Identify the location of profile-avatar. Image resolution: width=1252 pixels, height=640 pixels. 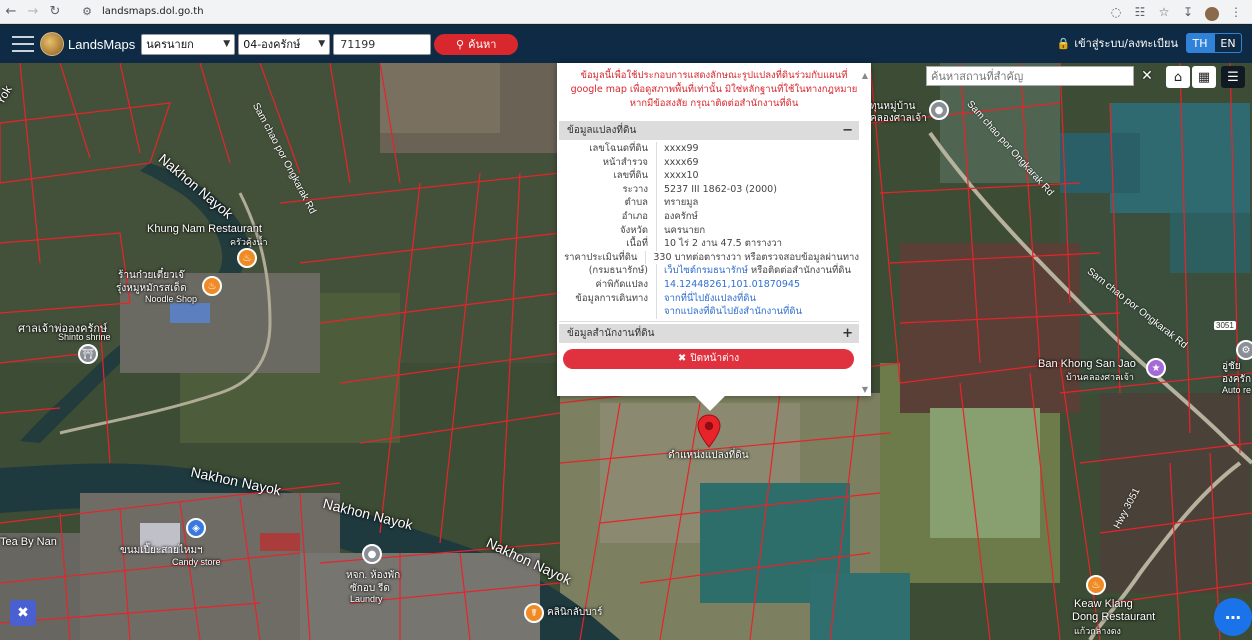
(1212, 12).